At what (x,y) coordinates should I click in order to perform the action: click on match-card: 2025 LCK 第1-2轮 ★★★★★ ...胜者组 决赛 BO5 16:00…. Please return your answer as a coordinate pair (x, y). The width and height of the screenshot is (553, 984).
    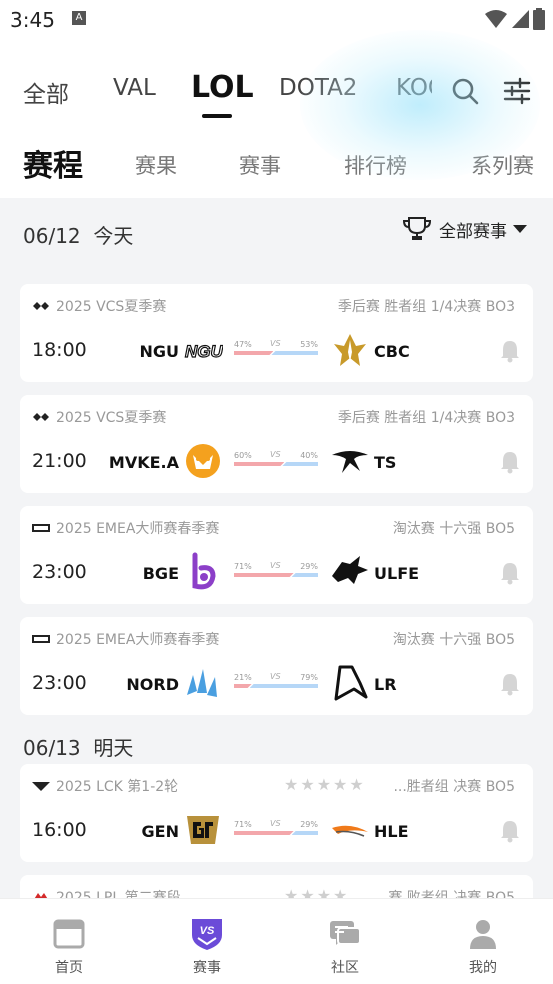
    Looking at the image, I should click on (276, 813).